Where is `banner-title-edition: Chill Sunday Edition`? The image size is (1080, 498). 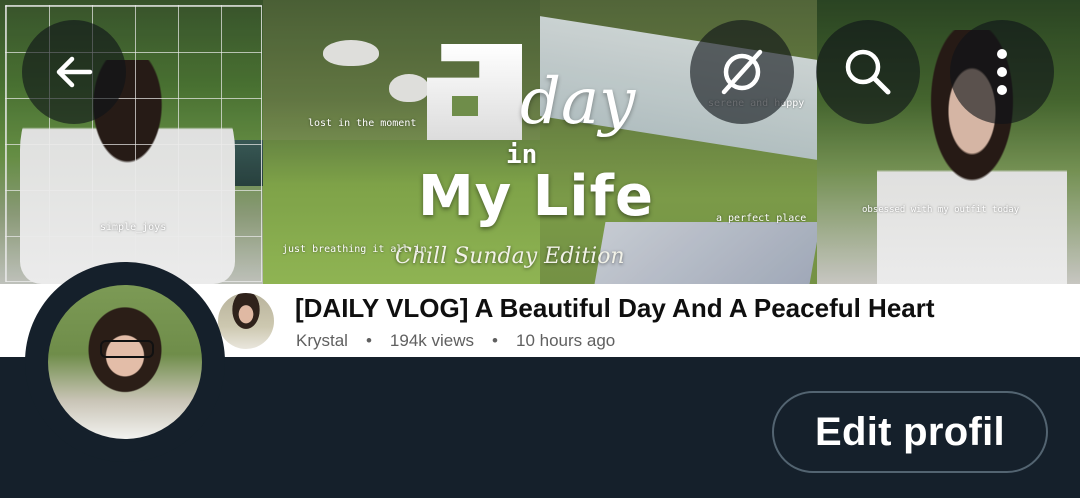
banner-title-edition: Chill Sunday Edition is located at coordinates (510, 256).